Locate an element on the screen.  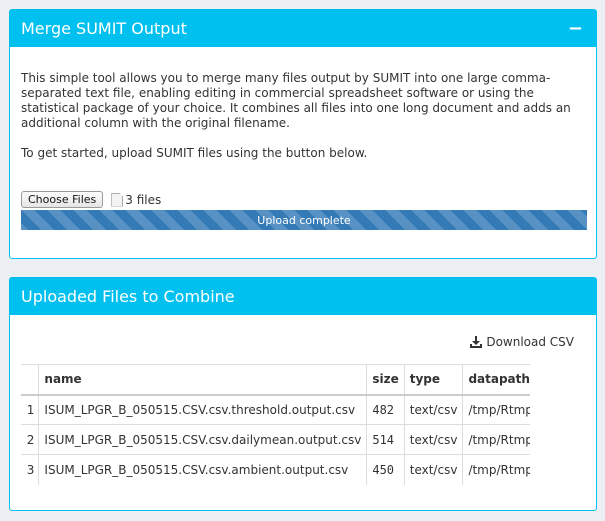
file-size-cell: 450 is located at coordinates (385, 469).